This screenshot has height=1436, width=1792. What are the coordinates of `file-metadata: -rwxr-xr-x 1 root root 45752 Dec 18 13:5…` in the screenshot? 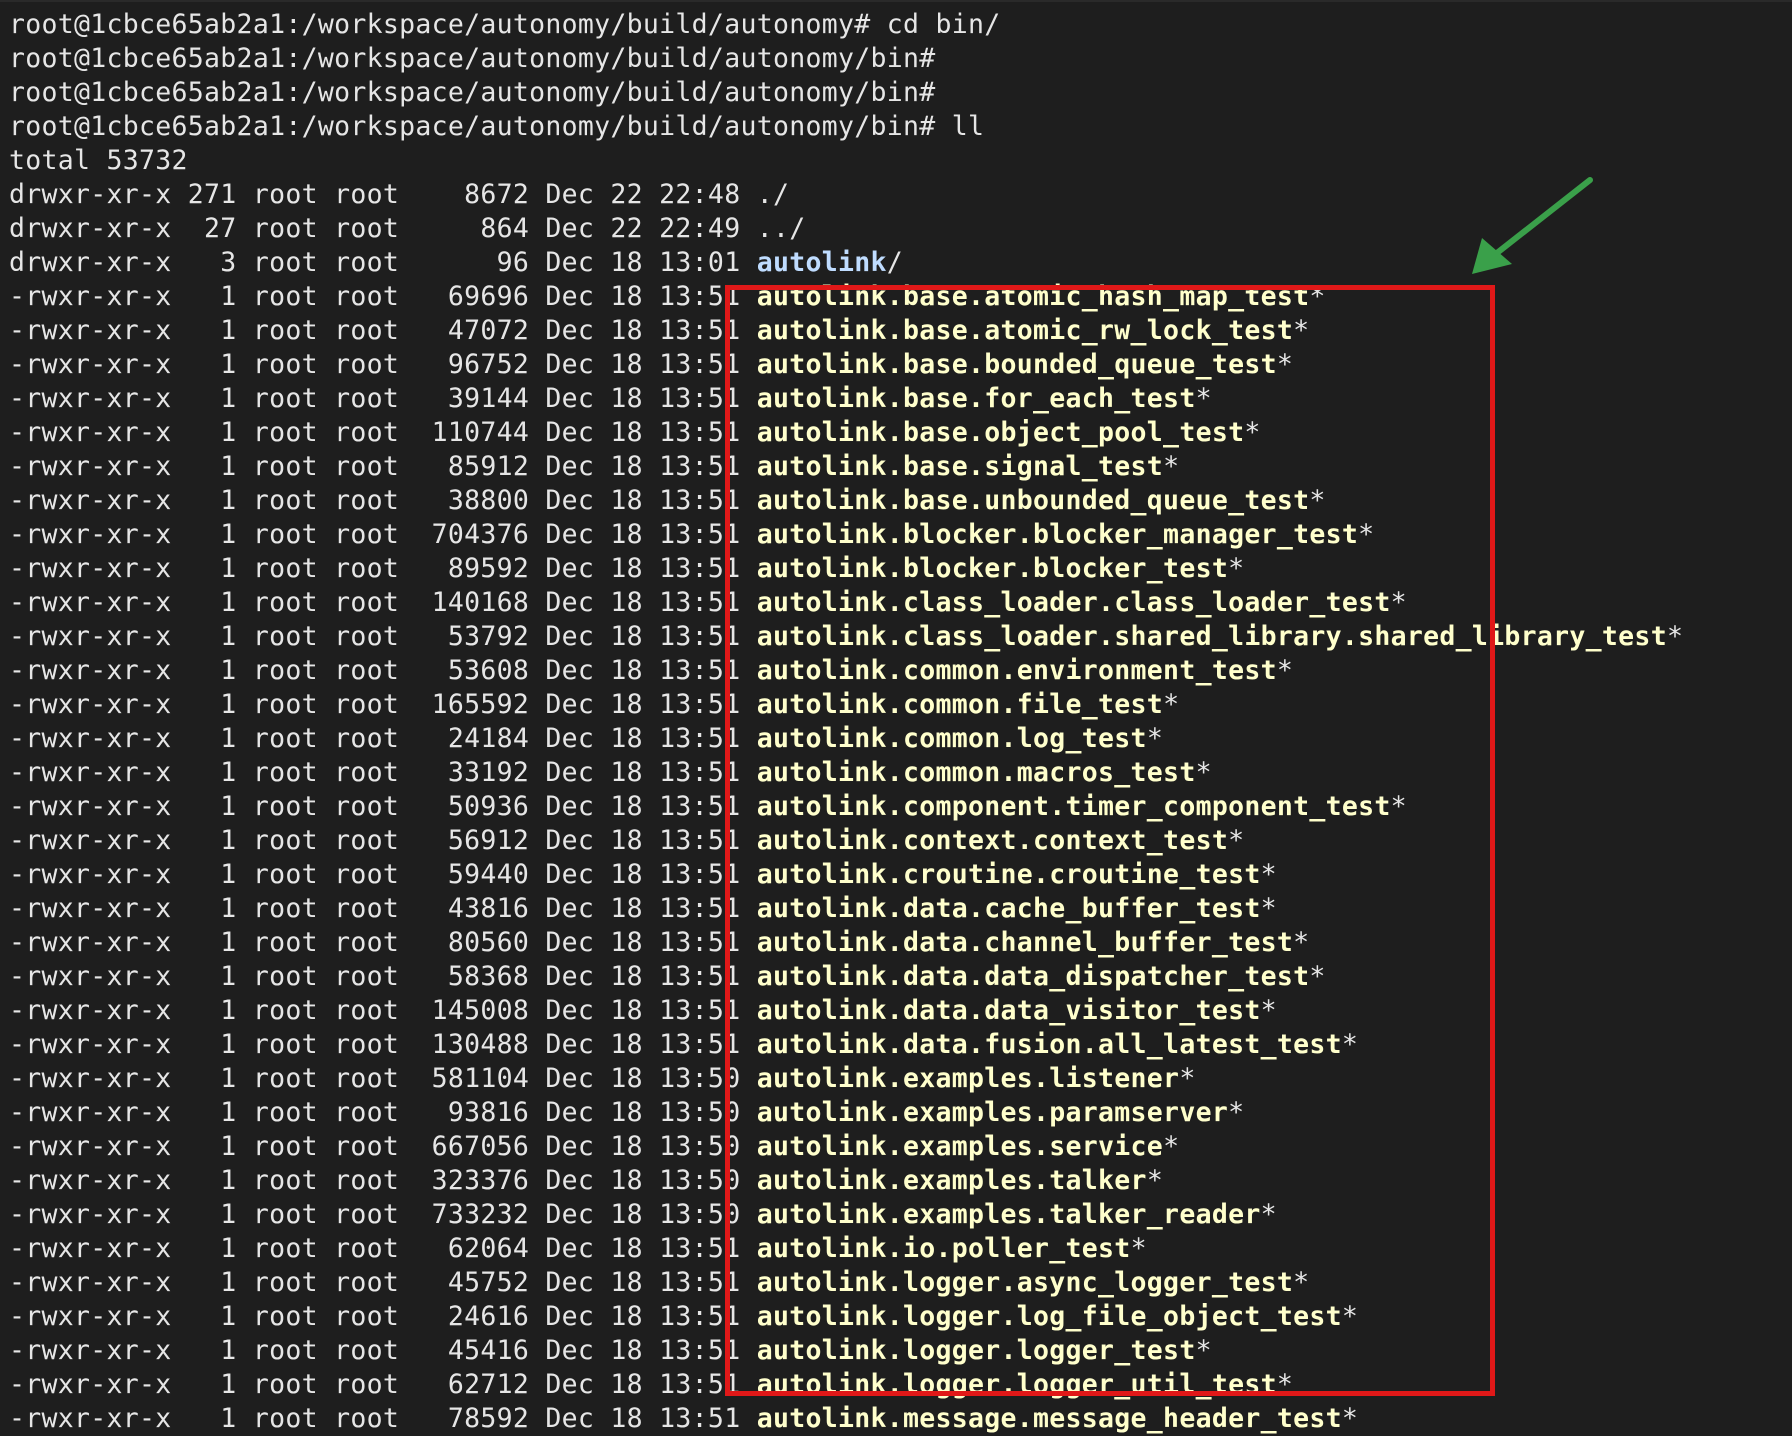 It's located at (383, 1282).